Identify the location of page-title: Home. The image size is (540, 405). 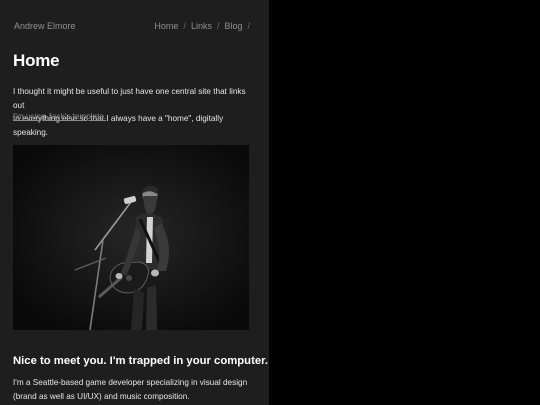
(36, 60).